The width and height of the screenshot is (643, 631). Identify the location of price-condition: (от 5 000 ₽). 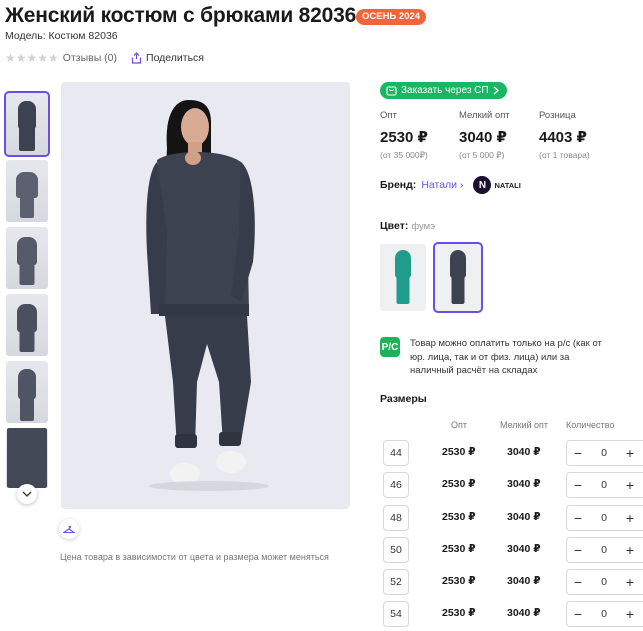
(482, 155).